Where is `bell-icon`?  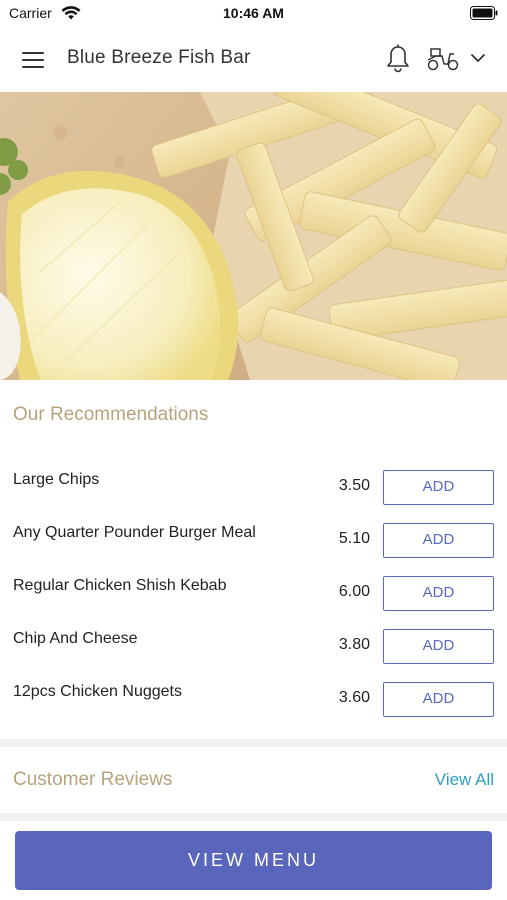 bell-icon is located at coordinates (398, 59).